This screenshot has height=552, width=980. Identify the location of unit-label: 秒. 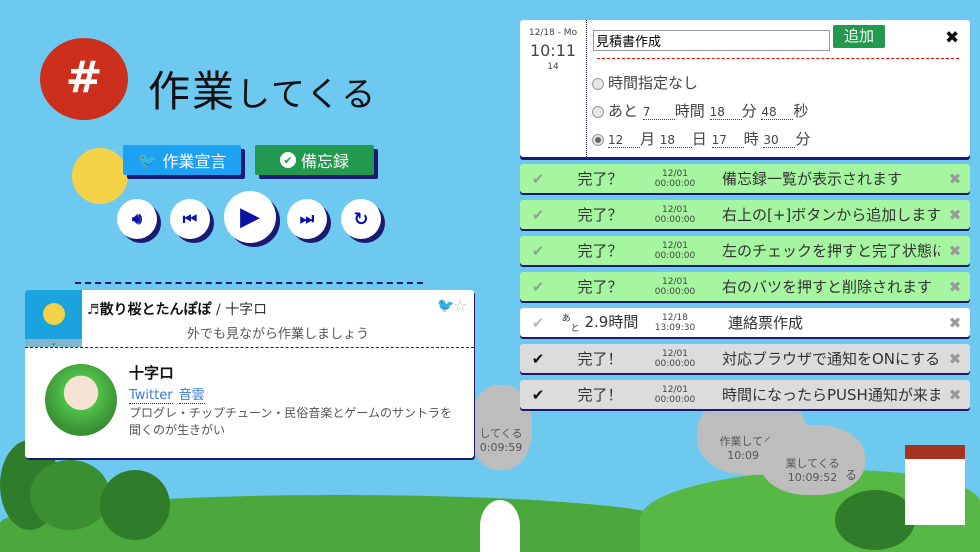
(801, 111).